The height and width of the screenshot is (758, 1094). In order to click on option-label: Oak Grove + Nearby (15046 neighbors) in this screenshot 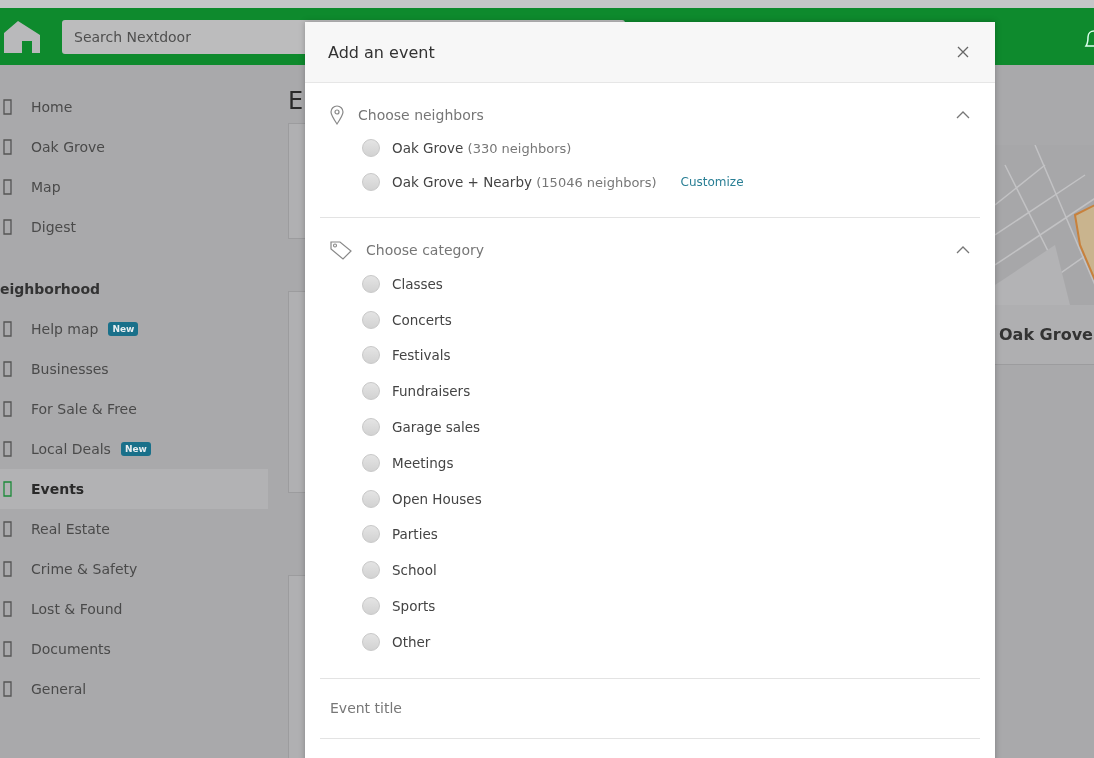, I will do `click(524, 182)`.